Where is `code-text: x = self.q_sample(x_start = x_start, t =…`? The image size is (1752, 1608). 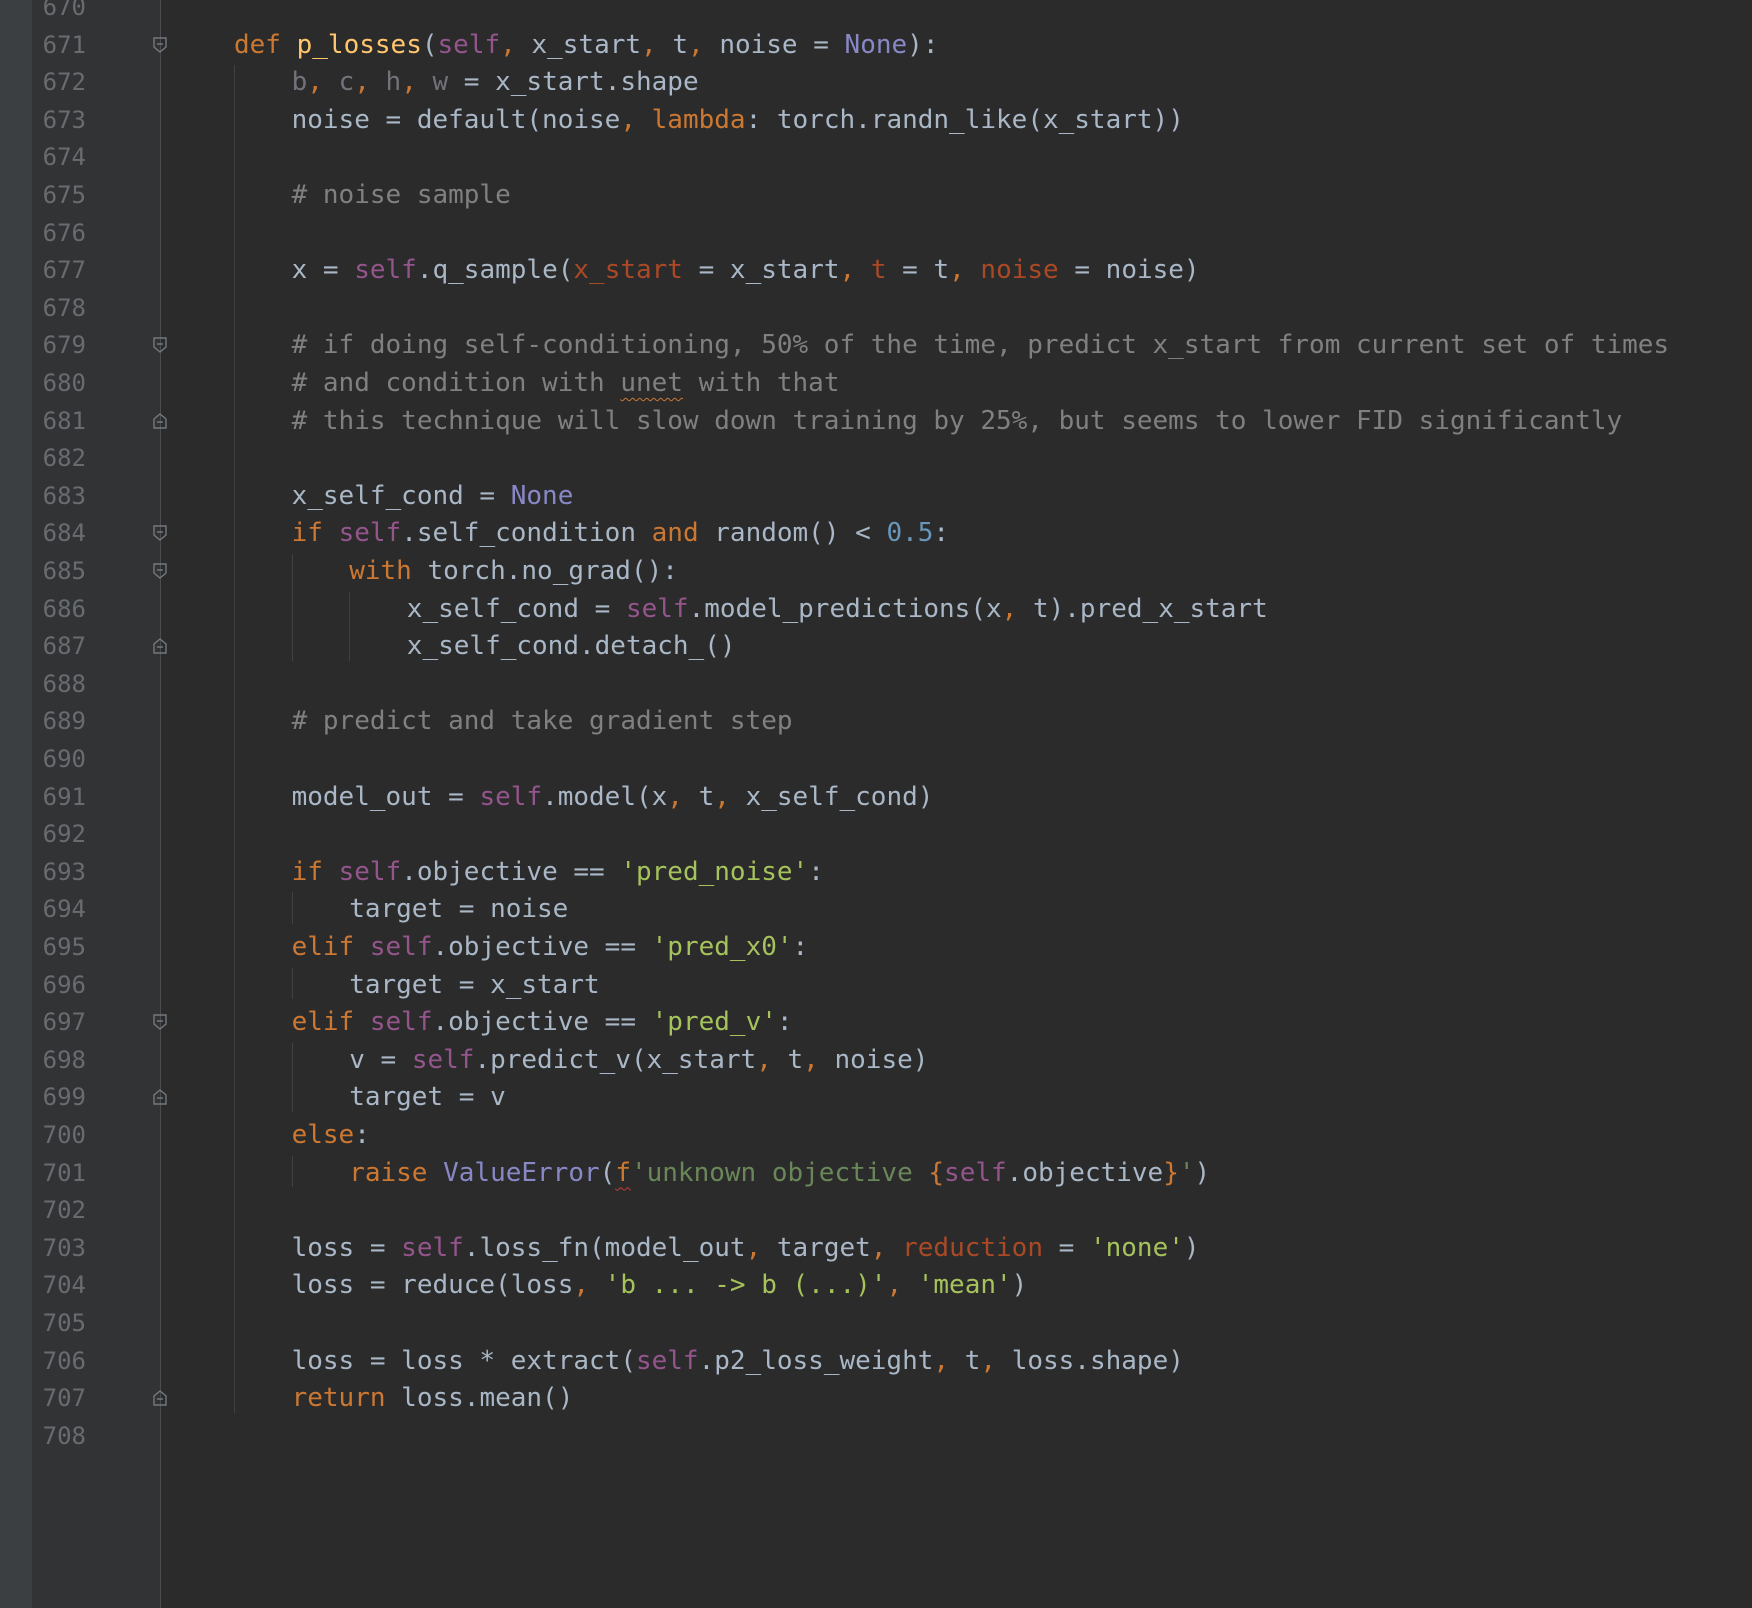
code-text: x = self.q_sample(x_start = x_start, t =… is located at coordinates (746, 270).